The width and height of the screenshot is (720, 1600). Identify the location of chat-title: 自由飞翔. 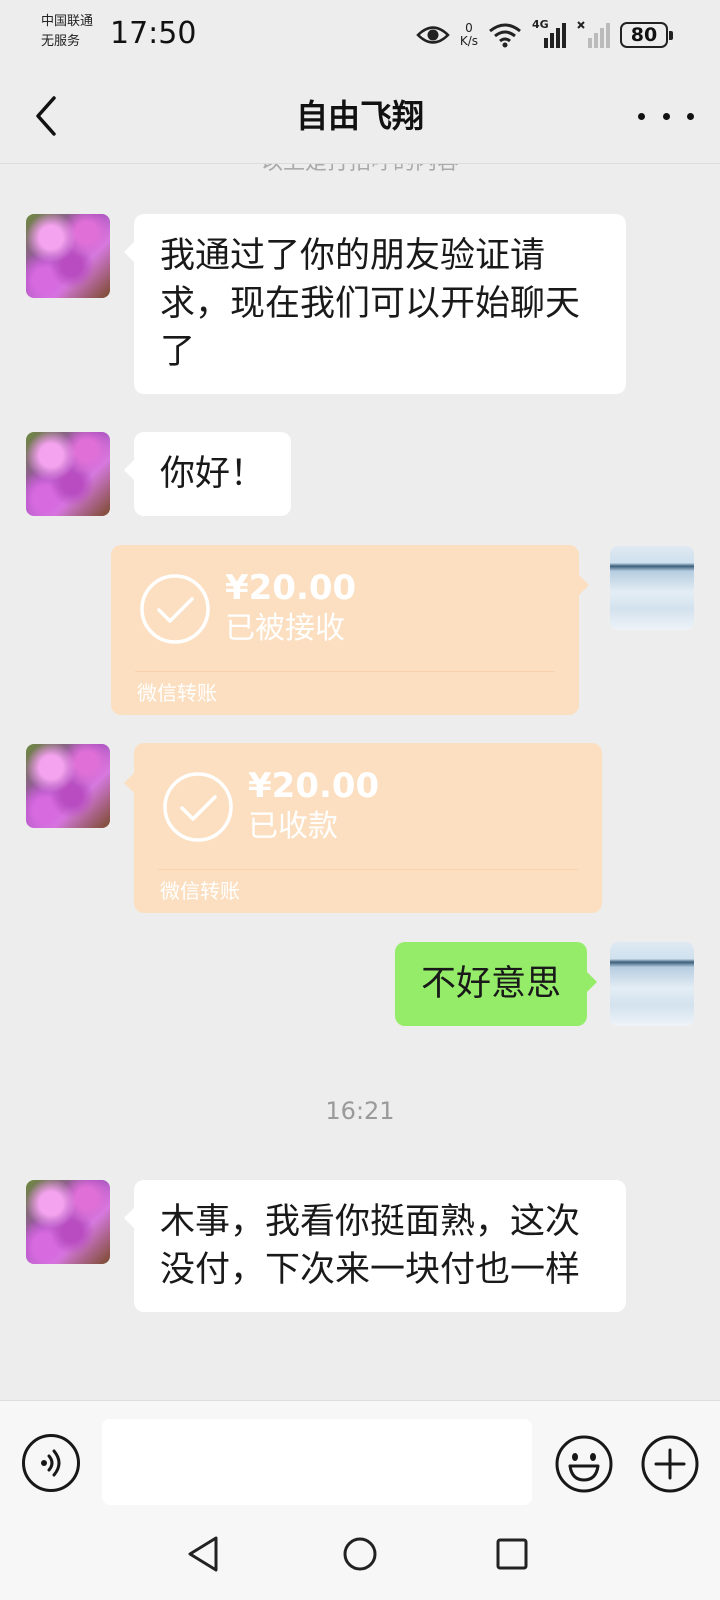
(359, 116).